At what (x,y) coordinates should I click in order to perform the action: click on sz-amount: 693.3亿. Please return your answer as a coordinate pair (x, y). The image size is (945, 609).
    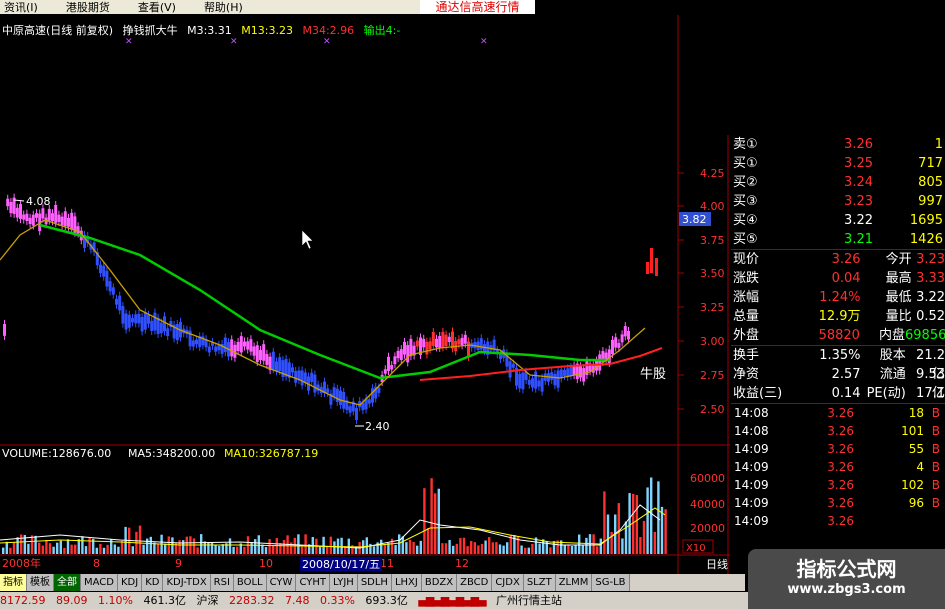
    Looking at the image, I should click on (386, 600).